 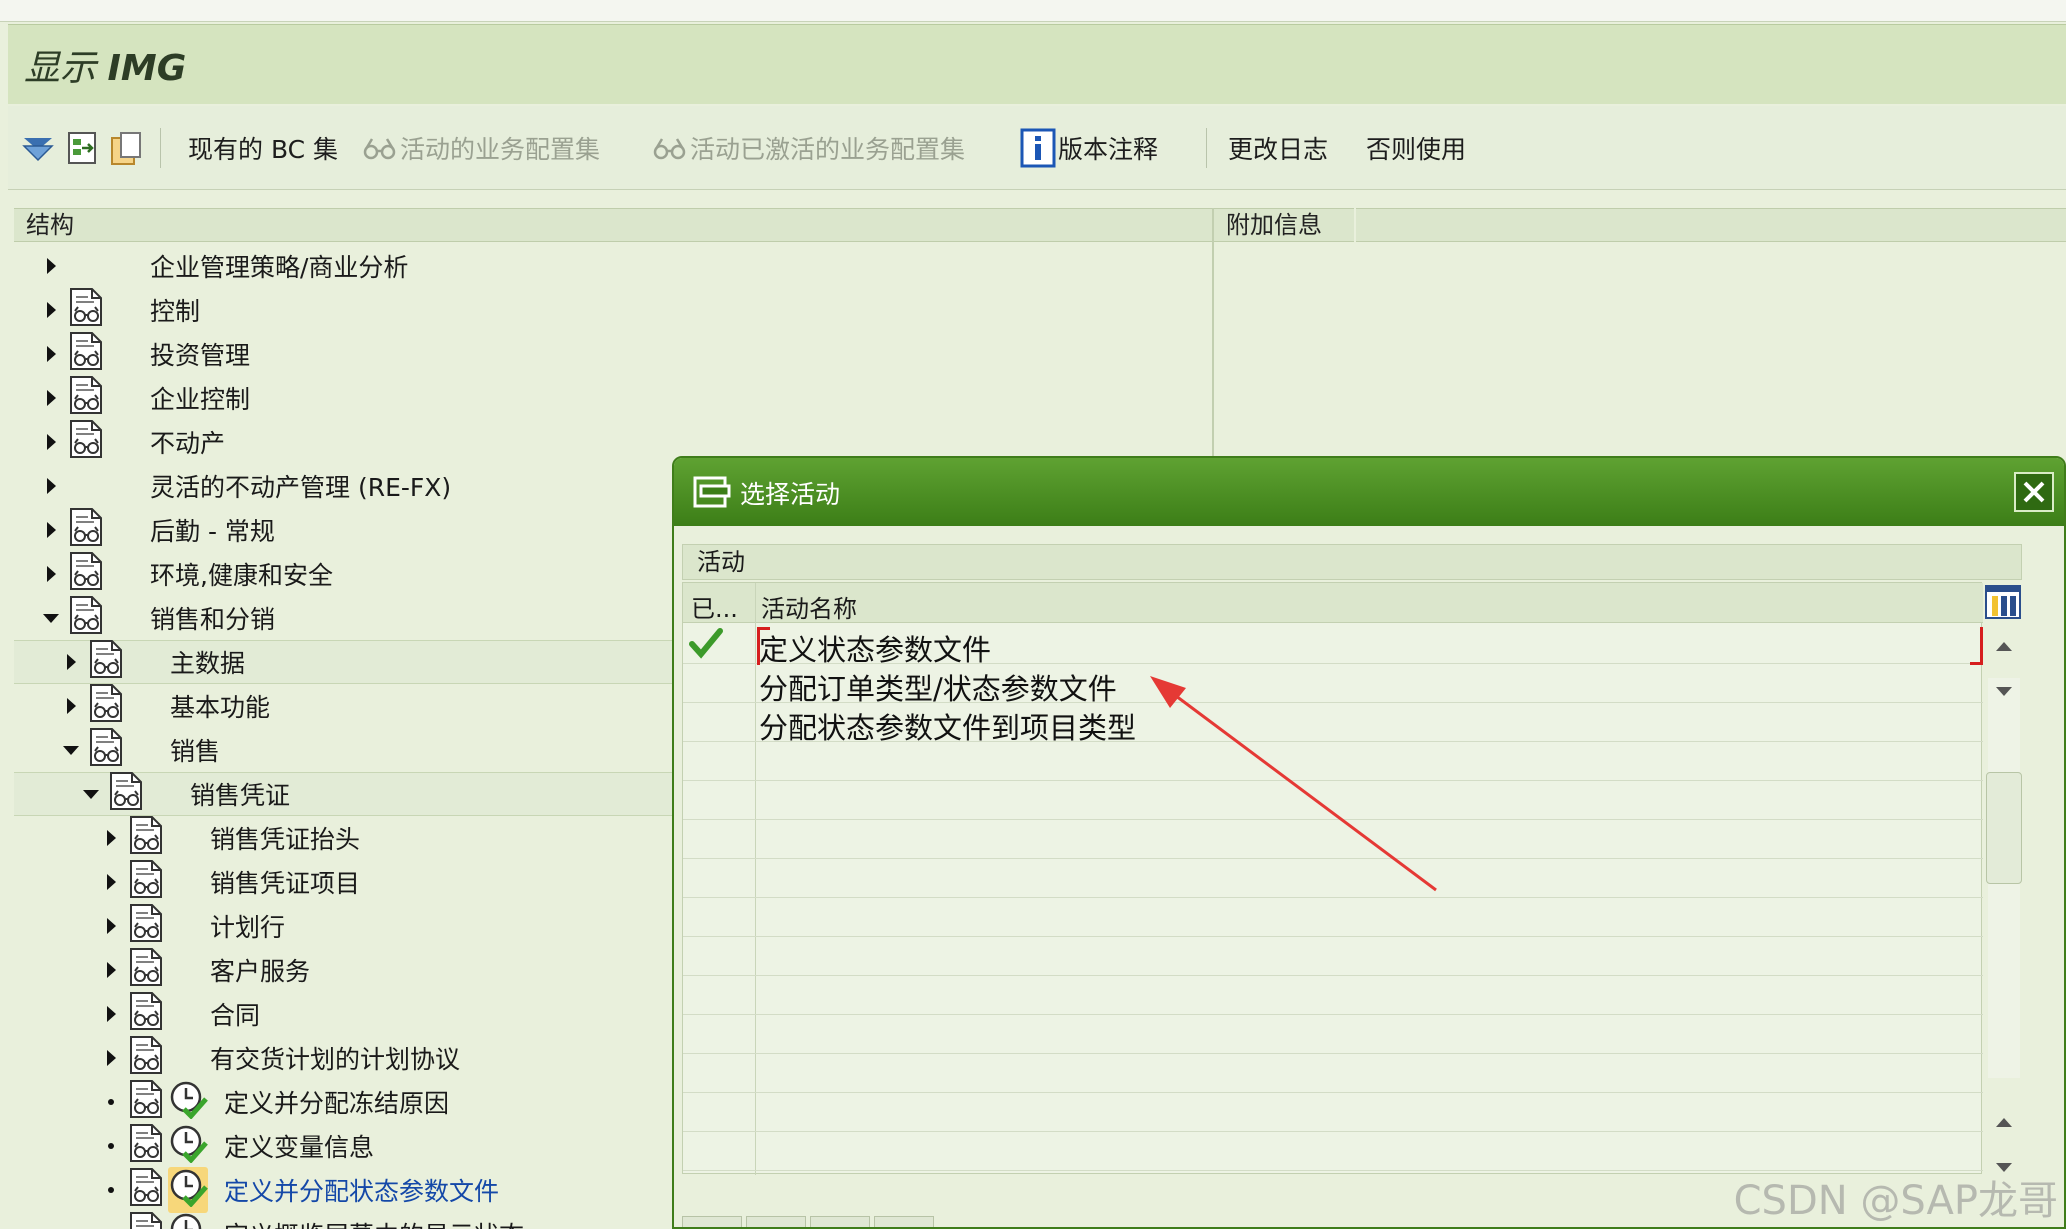 What do you see at coordinates (1895, 1201) in the screenshot?
I see `watermark: CSDN @SAP龙哥` at bounding box center [1895, 1201].